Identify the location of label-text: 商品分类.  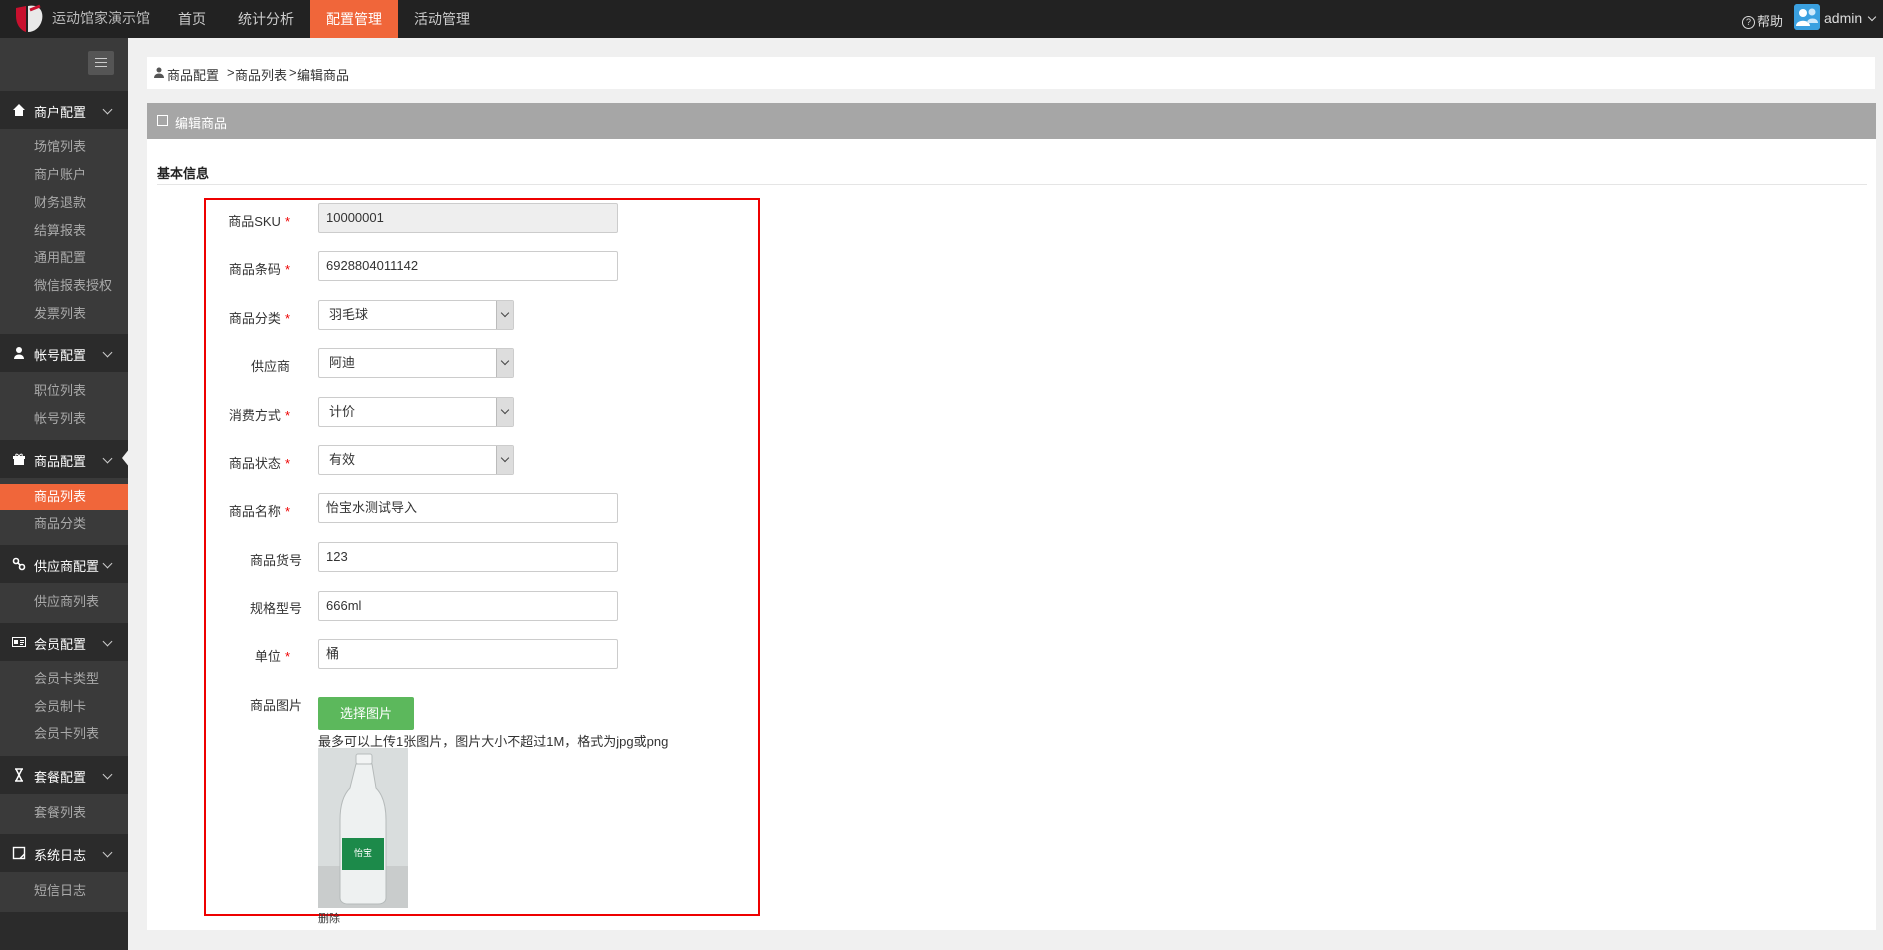
(254, 318).